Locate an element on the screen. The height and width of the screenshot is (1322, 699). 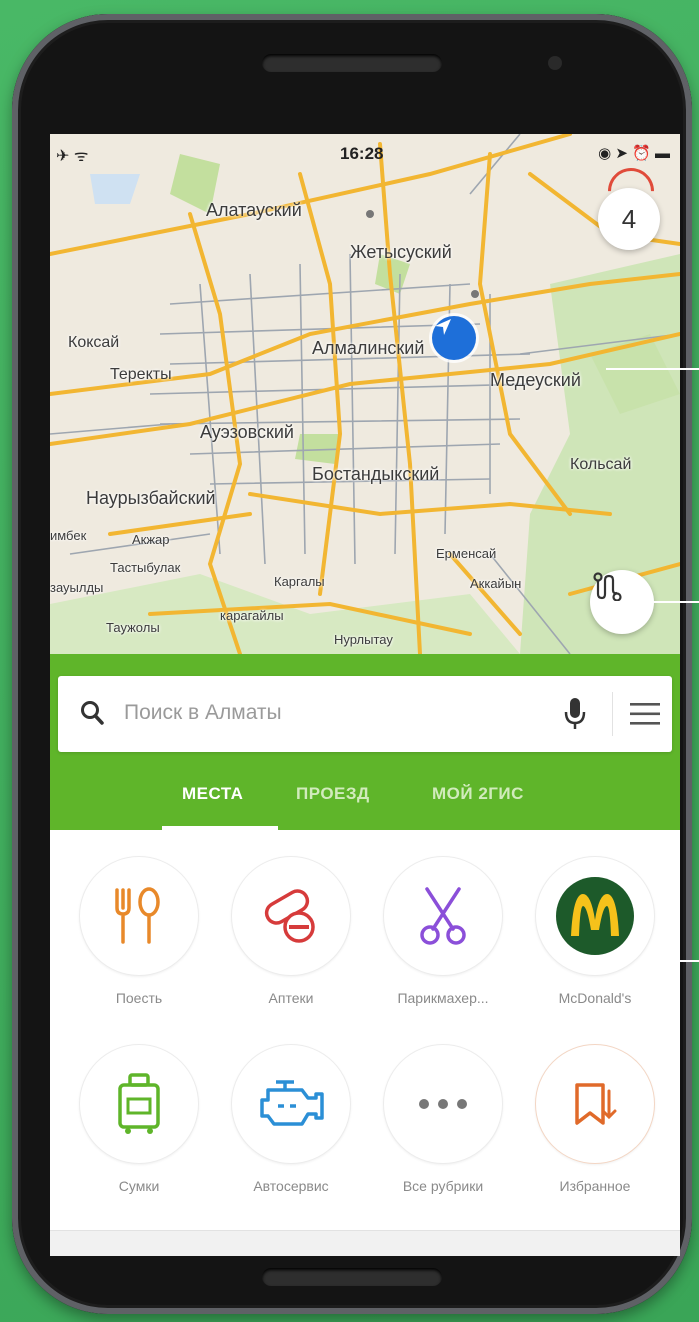
microphone-icon is located at coordinates (575, 714).